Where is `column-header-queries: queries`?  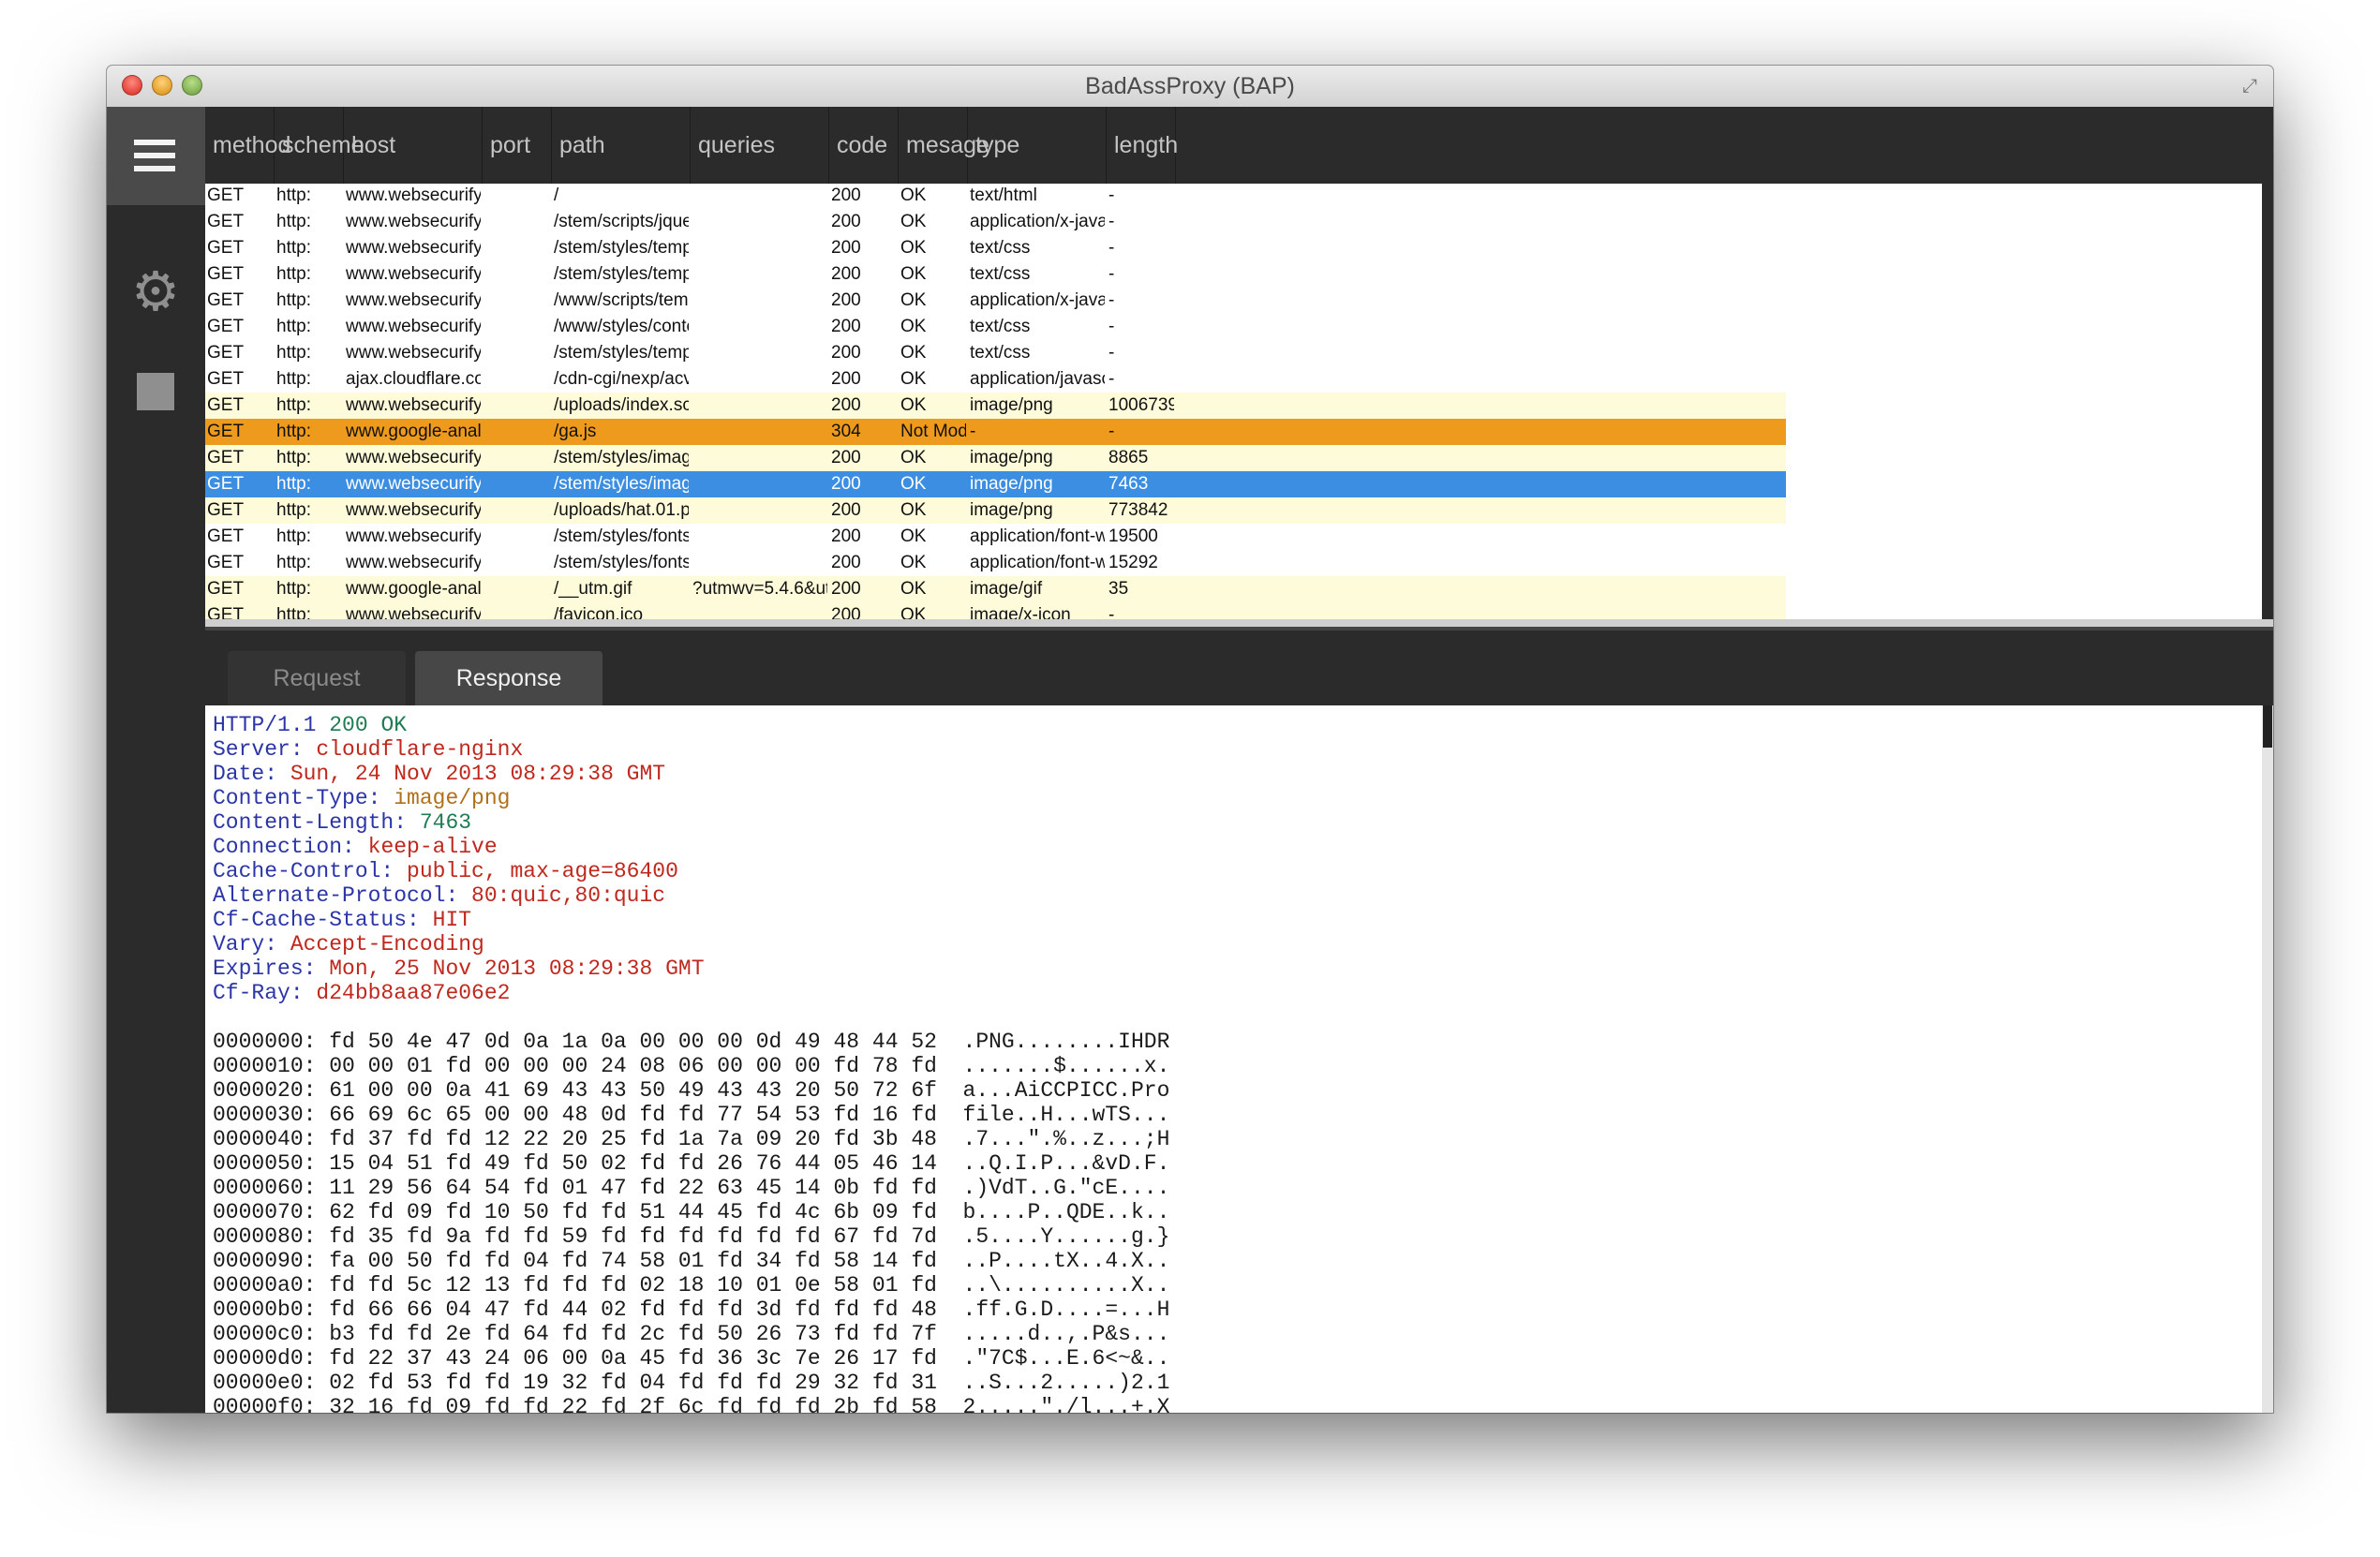 column-header-queries: queries is located at coordinates (760, 145).